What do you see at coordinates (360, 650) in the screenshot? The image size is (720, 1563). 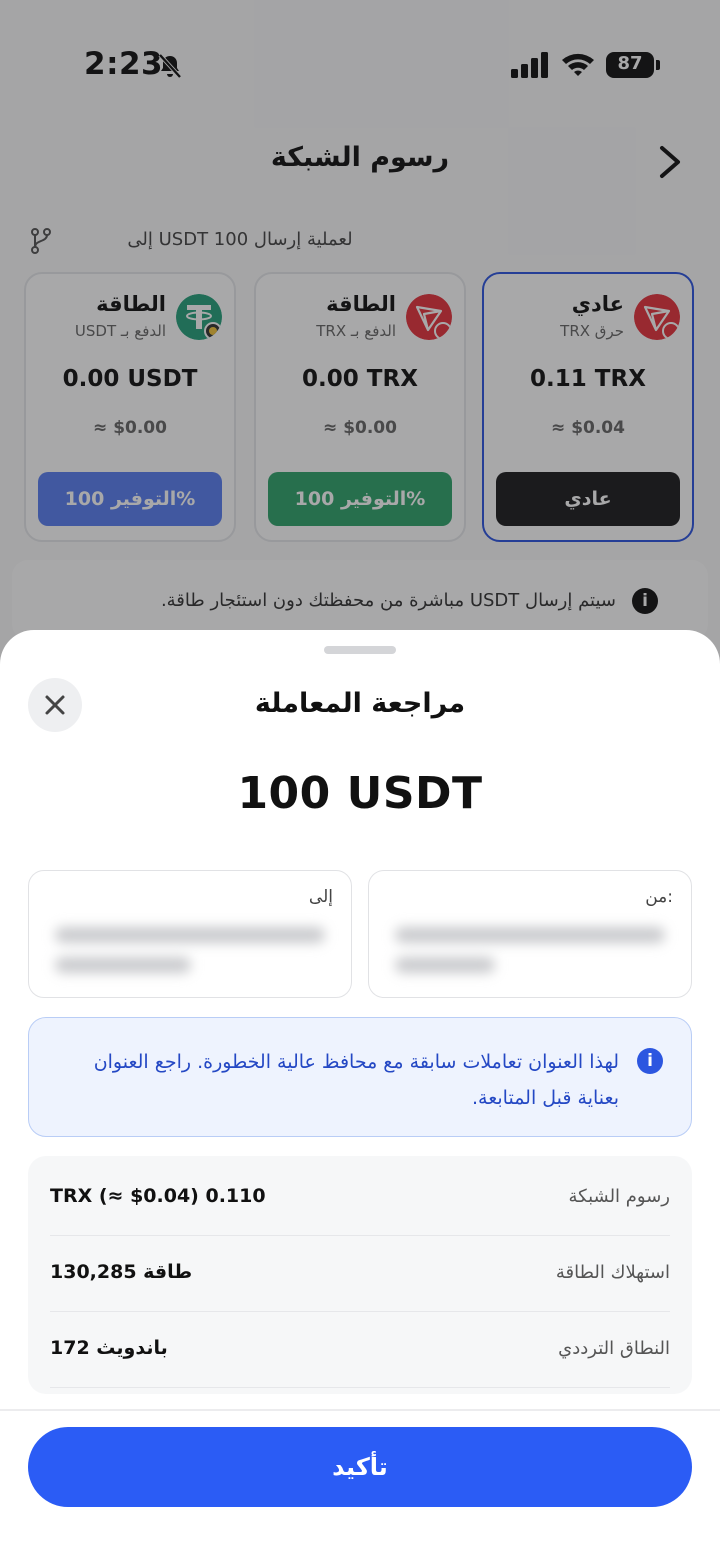 I see `sheet-grabber` at bounding box center [360, 650].